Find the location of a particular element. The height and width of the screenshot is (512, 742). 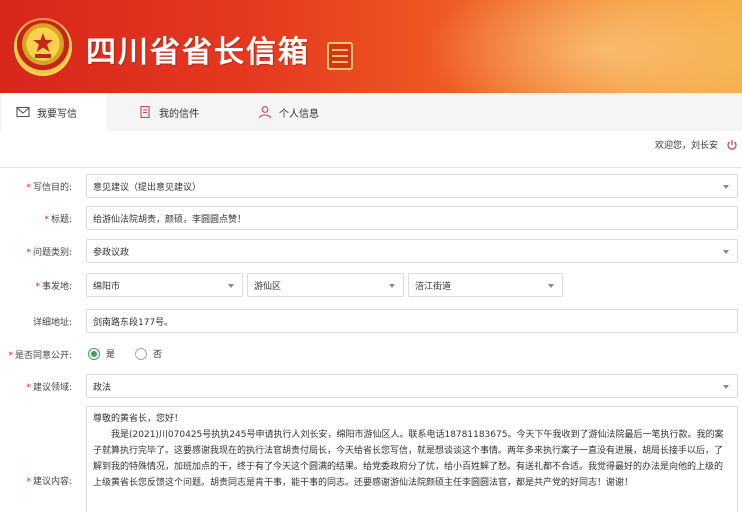

radio-unchecked-icon is located at coordinates (141, 353).